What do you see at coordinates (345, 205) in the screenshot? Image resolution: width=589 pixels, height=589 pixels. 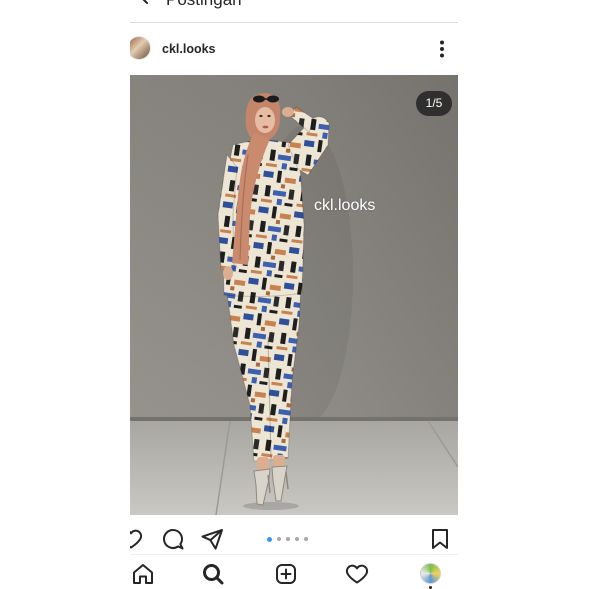 I see `image-watermark: ckl.looks` at bounding box center [345, 205].